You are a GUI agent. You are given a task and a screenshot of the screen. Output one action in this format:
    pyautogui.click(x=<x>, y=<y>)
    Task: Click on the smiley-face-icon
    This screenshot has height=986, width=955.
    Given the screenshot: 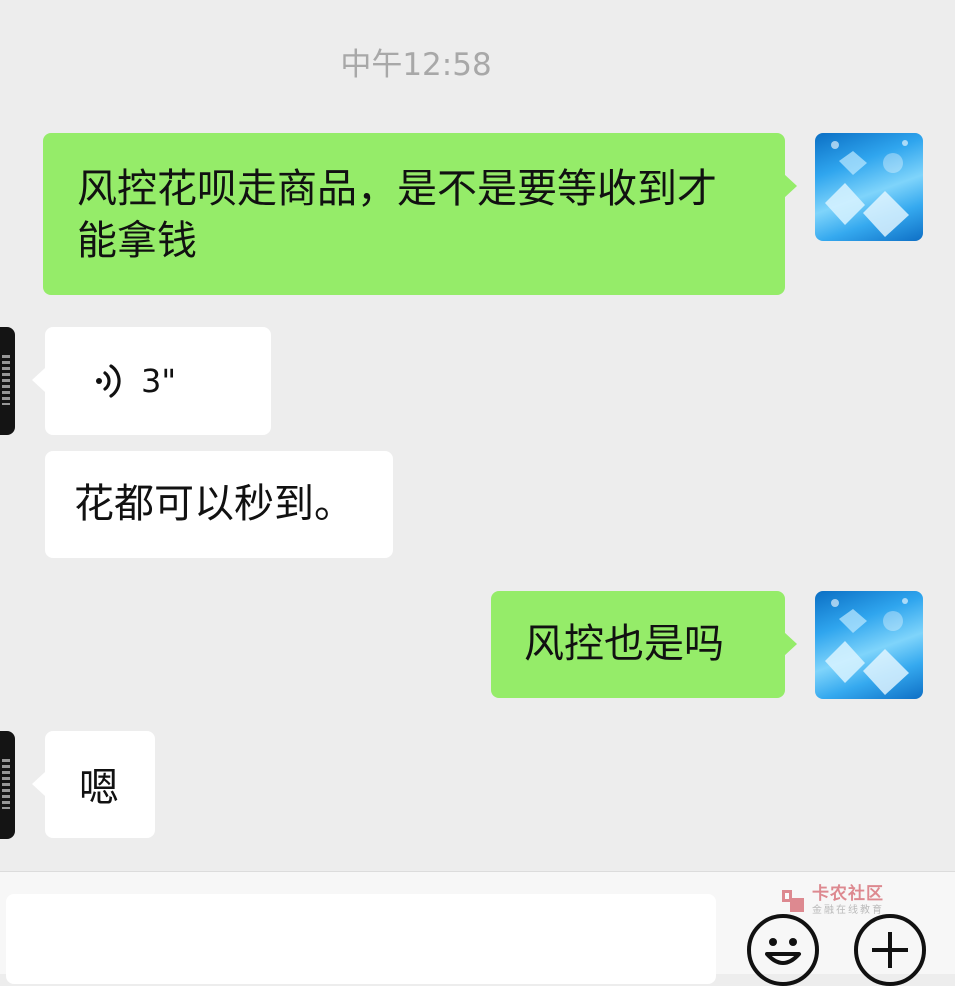 What is the action you would take?
    pyautogui.click(x=783, y=951)
    